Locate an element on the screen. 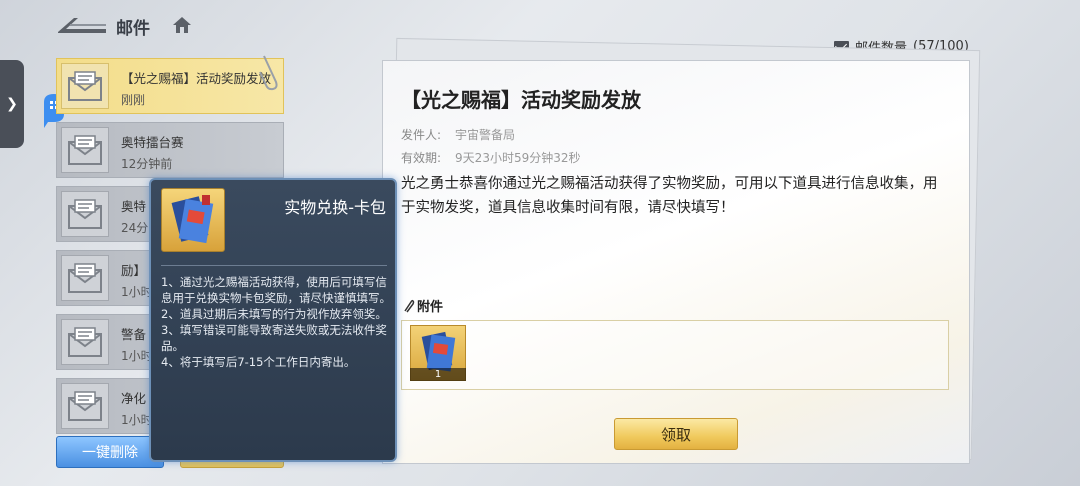  expiry-label: 有效期: is located at coordinates (421, 158).